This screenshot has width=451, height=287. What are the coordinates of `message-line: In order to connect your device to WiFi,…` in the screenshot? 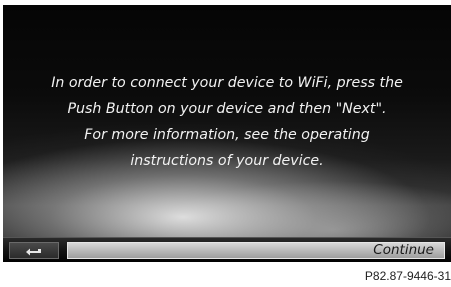 It's located at (227, 83).